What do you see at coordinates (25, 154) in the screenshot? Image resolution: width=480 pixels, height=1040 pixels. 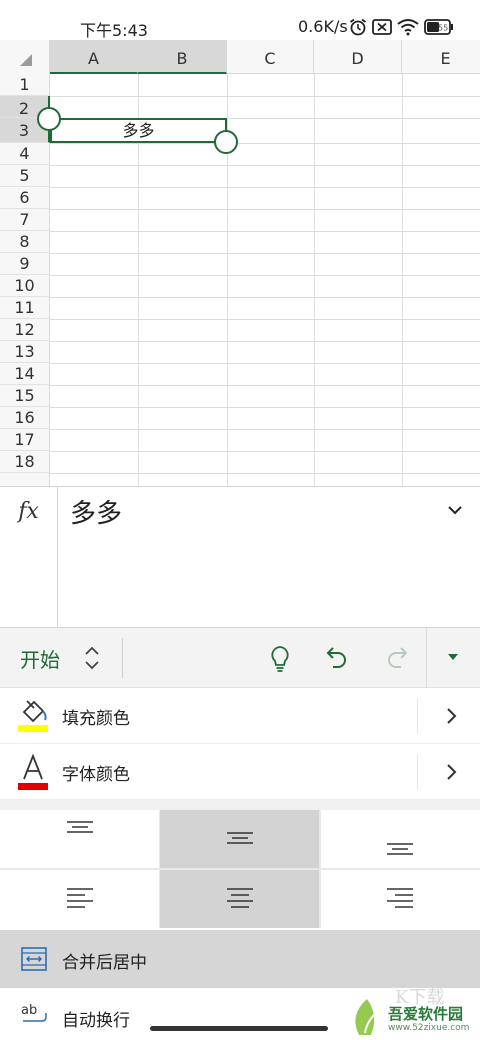 I see `row-header-4: 4` at bounding box center [25, 154].